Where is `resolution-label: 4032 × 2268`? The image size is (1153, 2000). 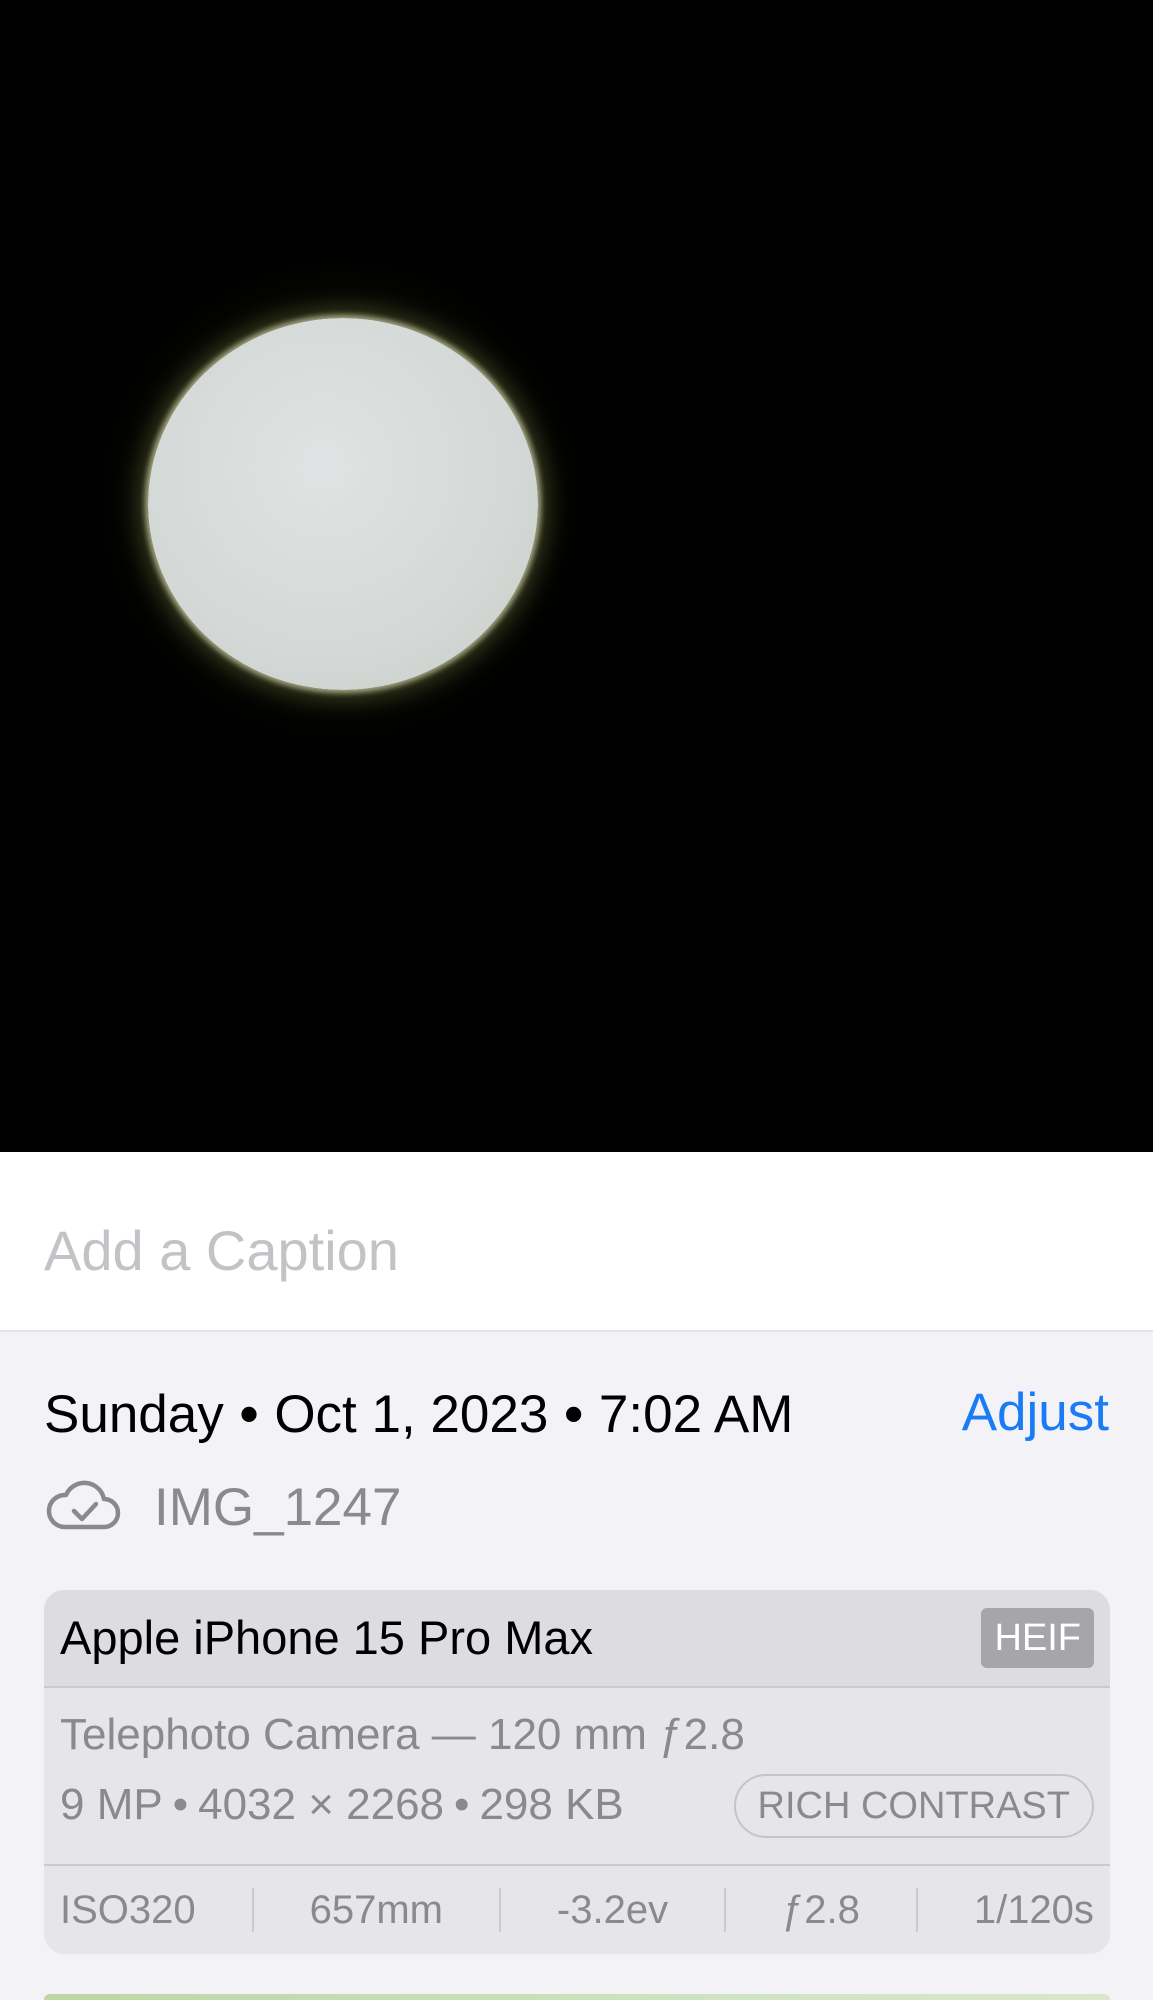 resolution-label: 4032 × 2268 is located at coordinates (321, 1804).